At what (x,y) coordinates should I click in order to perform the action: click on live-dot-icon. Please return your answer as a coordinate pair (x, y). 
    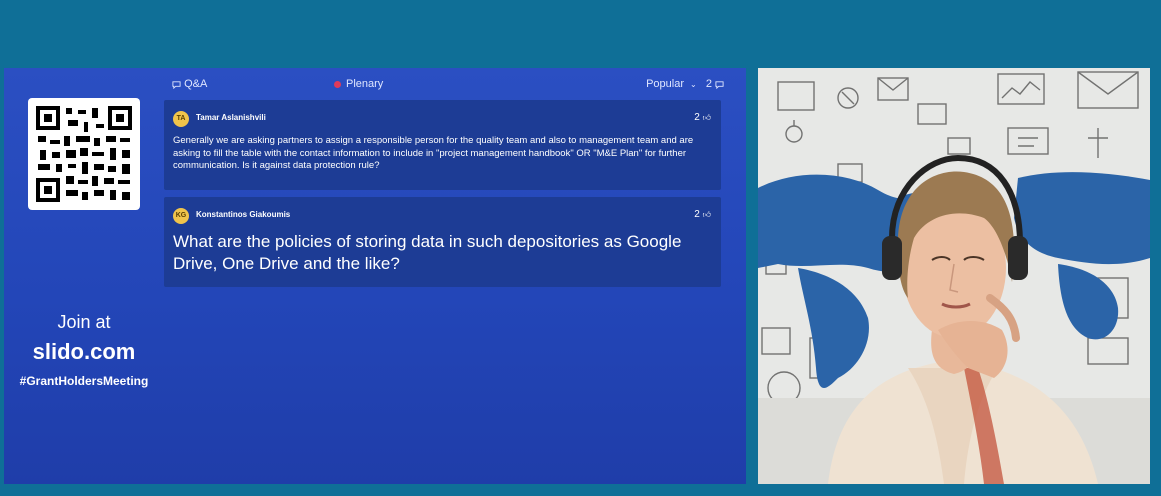
    Looking at the image, I should click on (337, 84).